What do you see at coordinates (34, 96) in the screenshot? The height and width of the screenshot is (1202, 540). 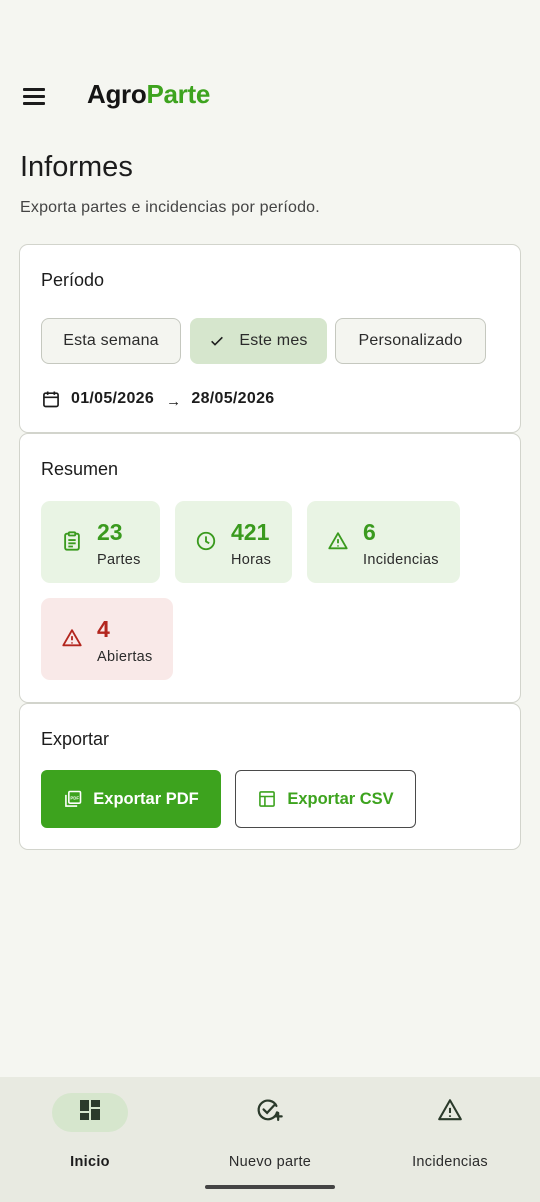 I see `menu-icon` at bounding box center [34, 96].